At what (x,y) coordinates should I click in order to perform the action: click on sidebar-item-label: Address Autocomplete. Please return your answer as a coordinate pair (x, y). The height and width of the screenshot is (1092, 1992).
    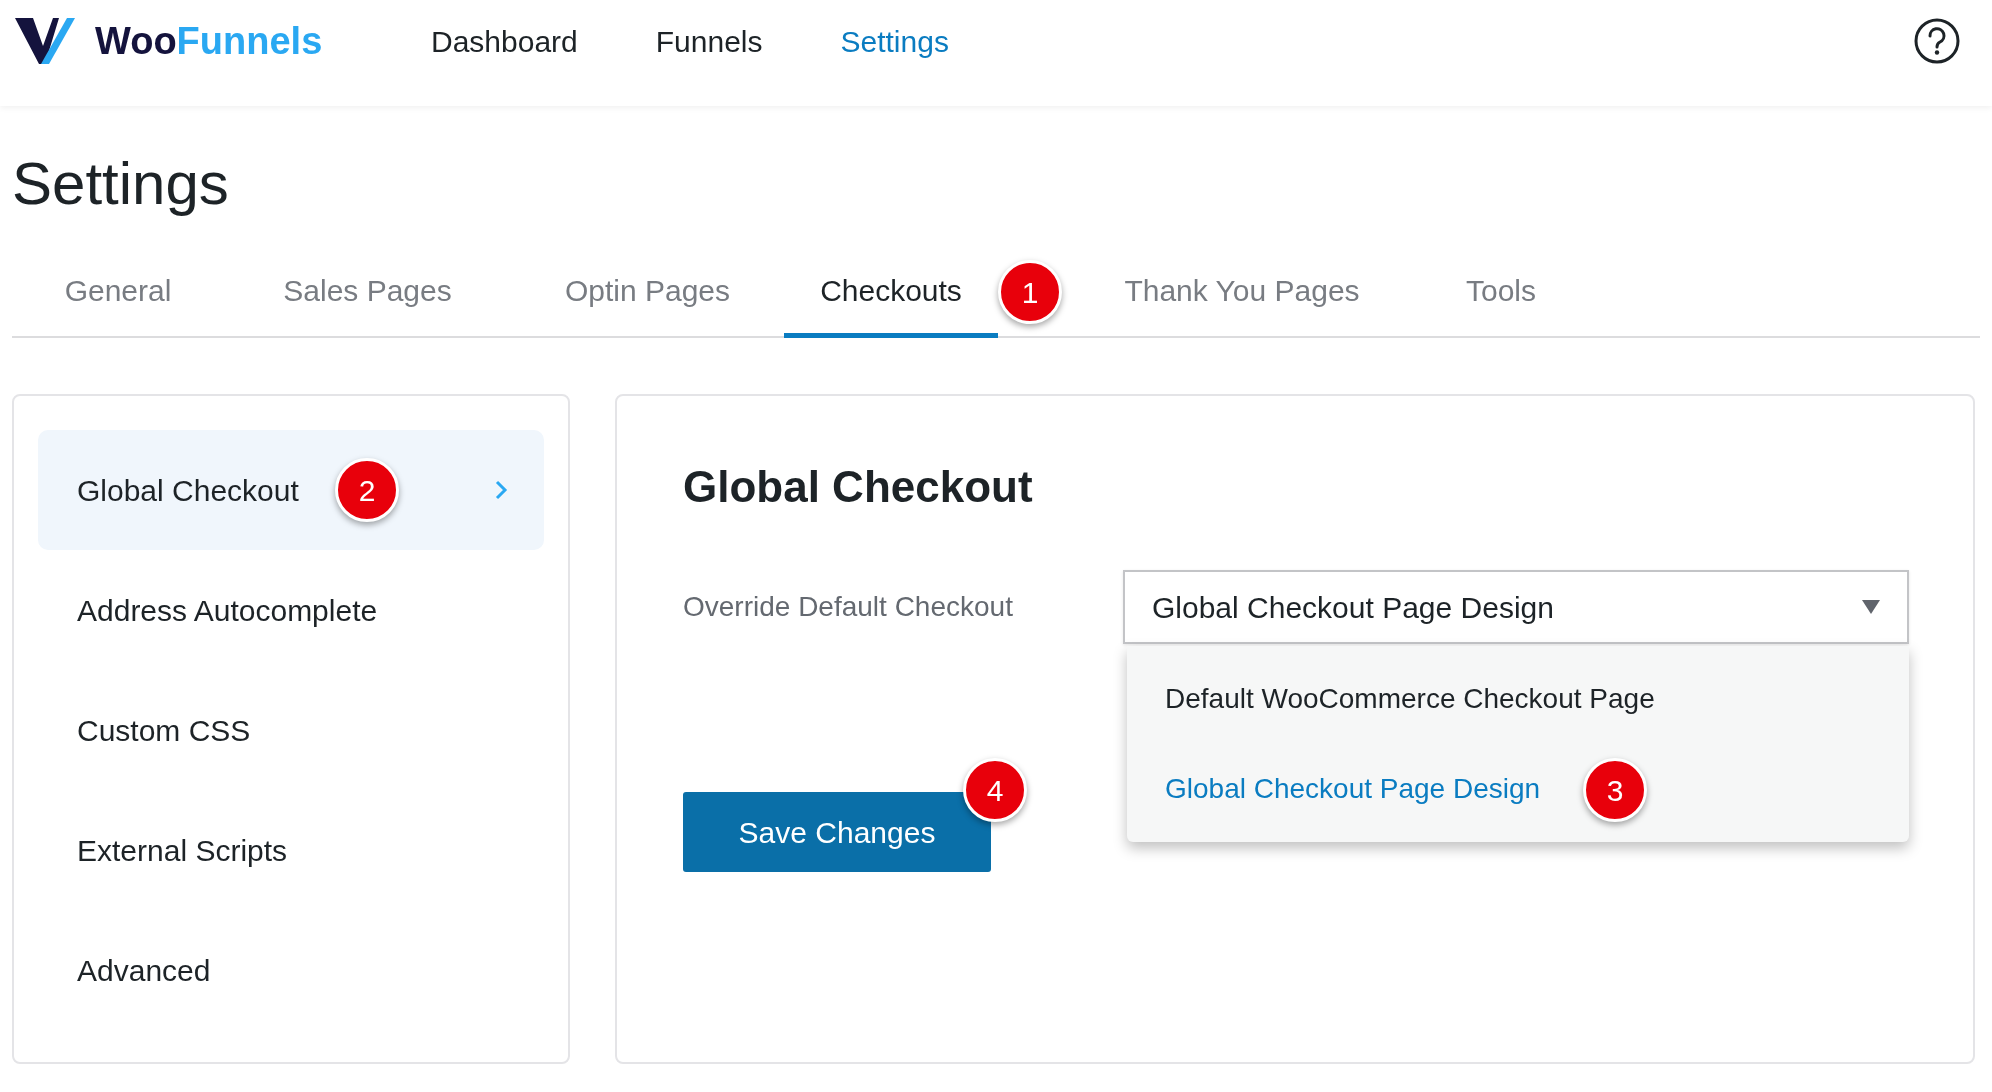
    Looking at the image, I should click on (227, 610).